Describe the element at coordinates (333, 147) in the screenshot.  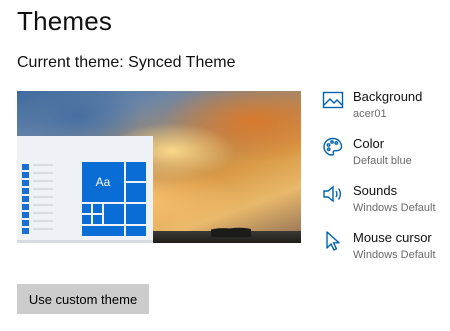
I see `palette-icon` at that location.